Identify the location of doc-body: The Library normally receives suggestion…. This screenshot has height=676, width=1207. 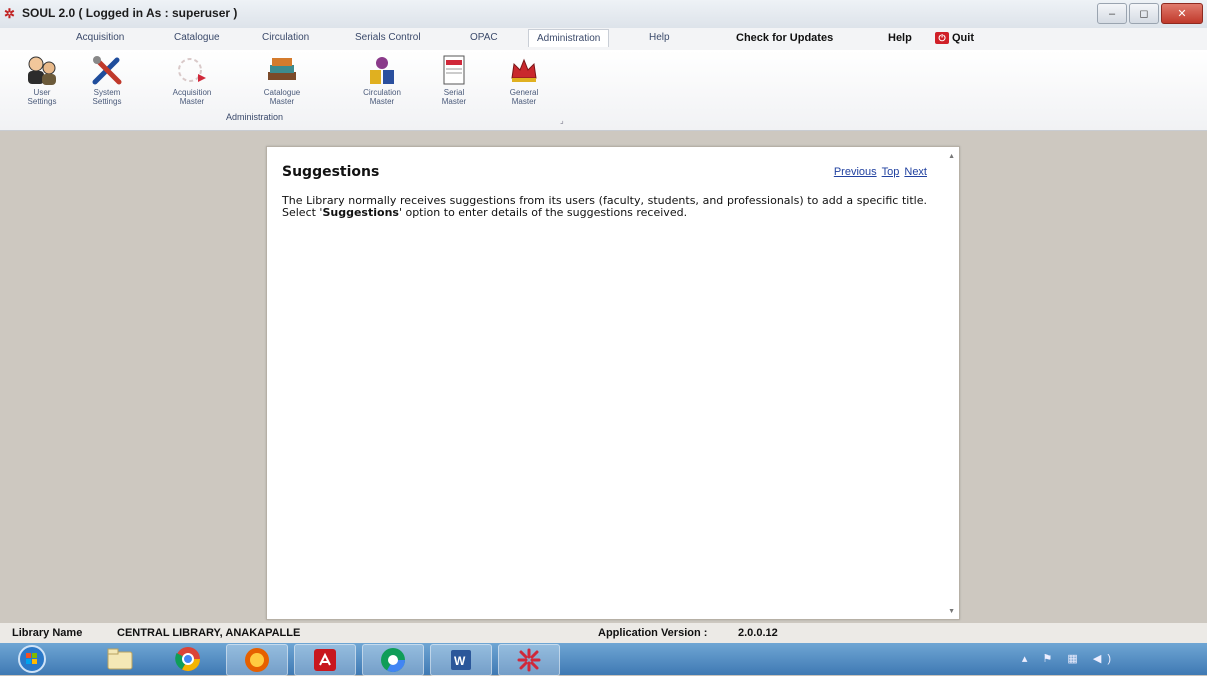
(604, 206).